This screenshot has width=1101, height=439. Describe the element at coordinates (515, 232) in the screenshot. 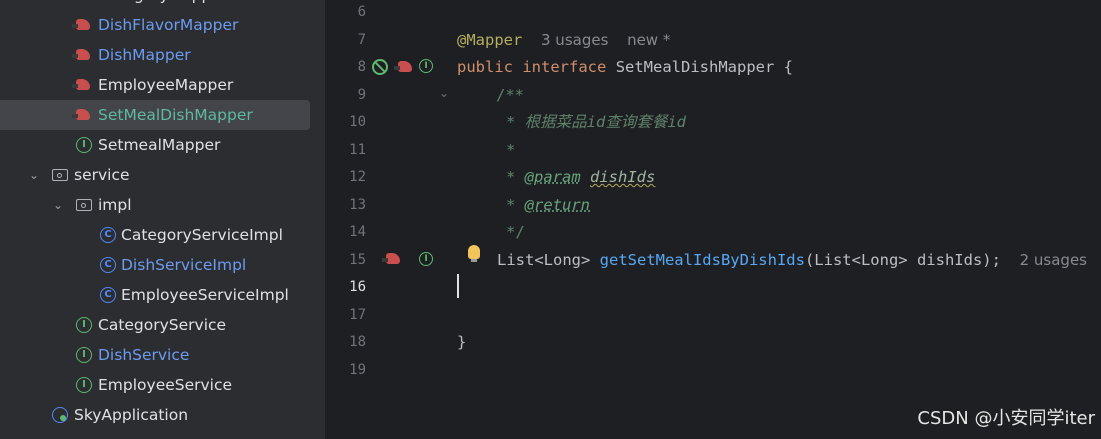

I see `code-line-14: */` at that location.